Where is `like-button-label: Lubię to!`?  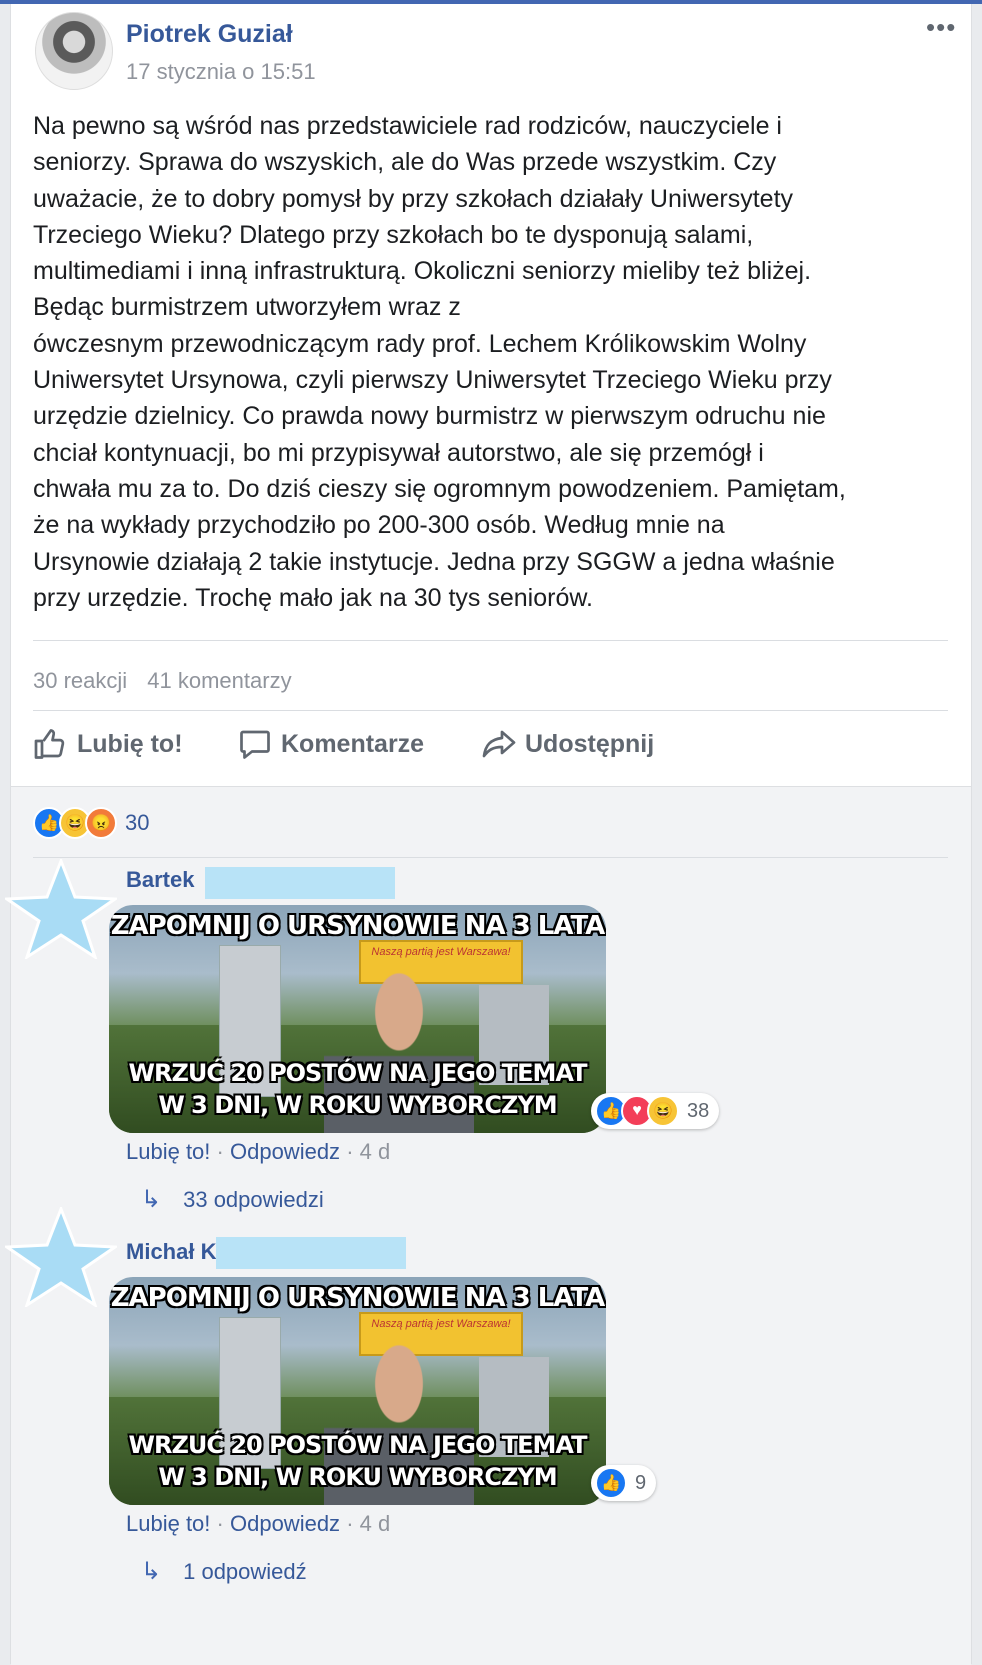
like-button-label: Lubię to! is located at coordinates (130, 743).